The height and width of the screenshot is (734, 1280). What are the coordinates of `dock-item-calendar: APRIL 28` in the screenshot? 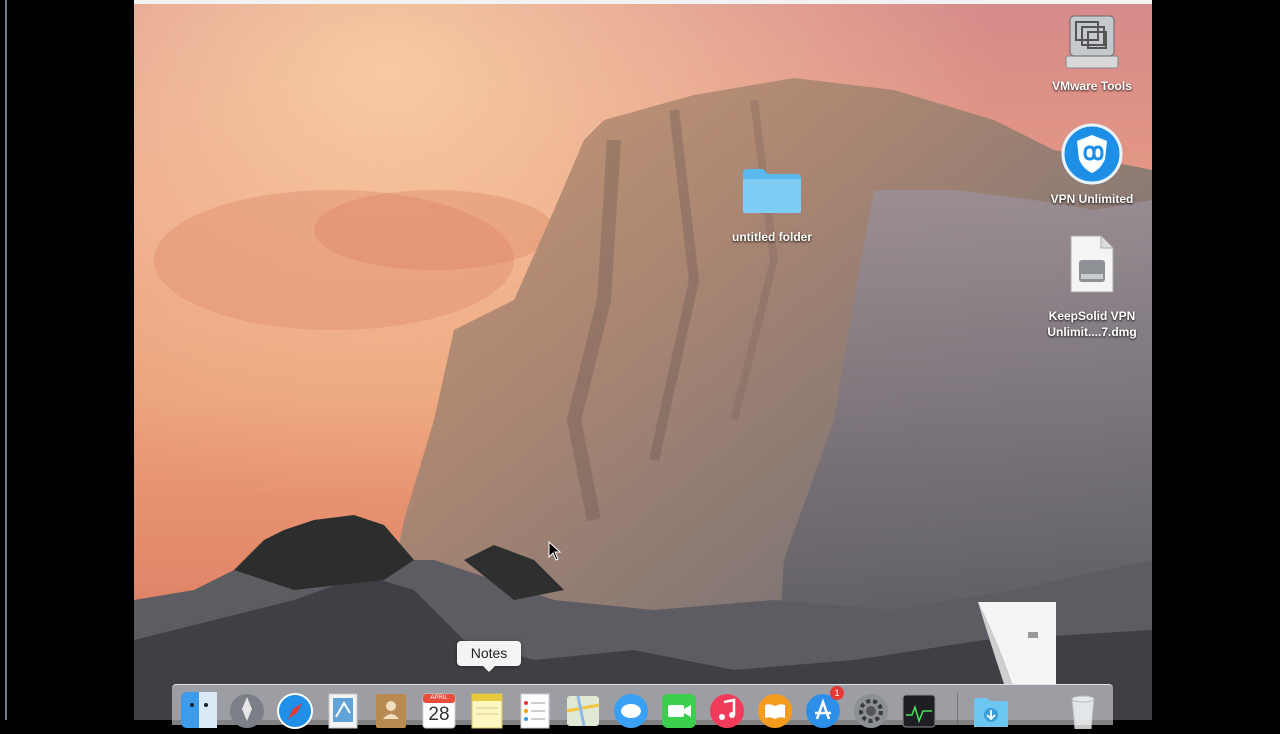 It's located at (439, 710).